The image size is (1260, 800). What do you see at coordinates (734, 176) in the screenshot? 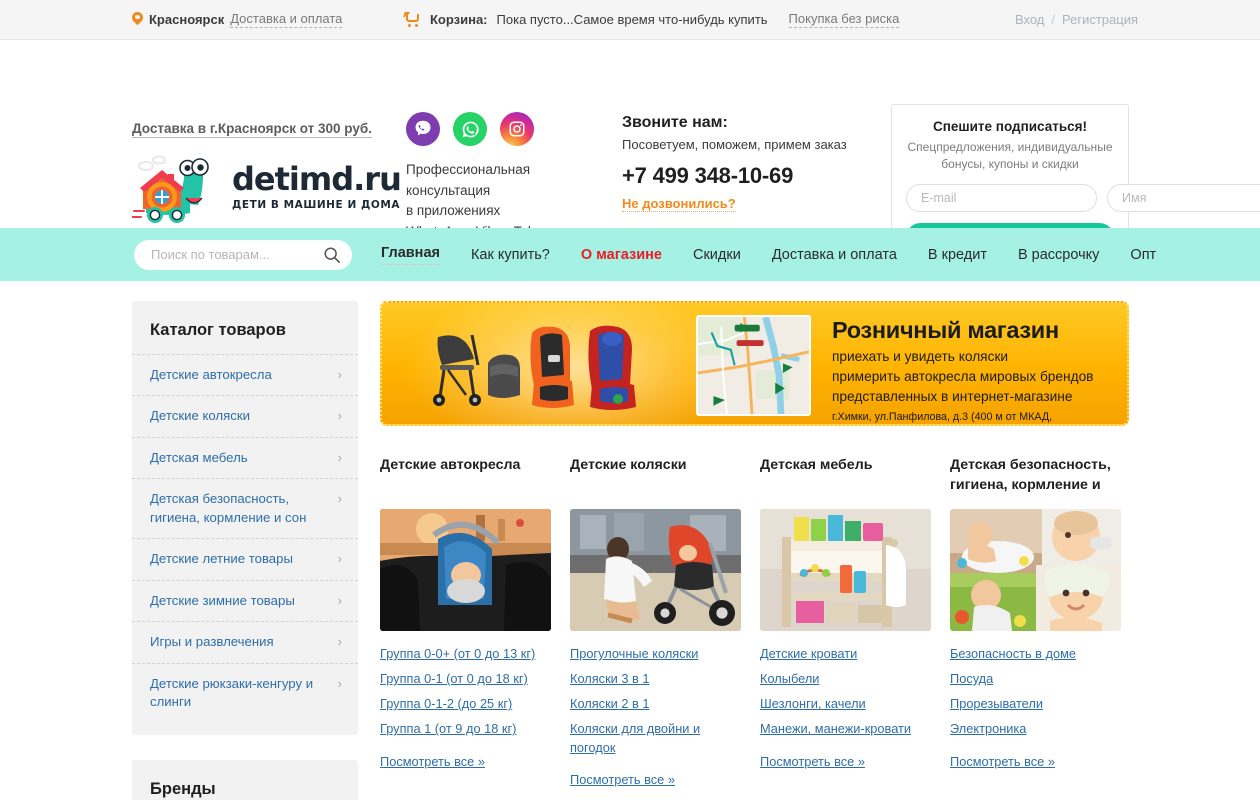
I see `main-phone-number: +7 499 348-10-69` at bounding box center [734, 176].